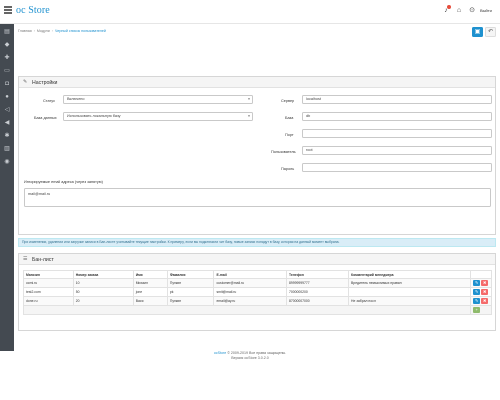 The height and width of the screenshot is (400, 500). I want to click on cell-email: customer@mail.ru, so click(250, 283).